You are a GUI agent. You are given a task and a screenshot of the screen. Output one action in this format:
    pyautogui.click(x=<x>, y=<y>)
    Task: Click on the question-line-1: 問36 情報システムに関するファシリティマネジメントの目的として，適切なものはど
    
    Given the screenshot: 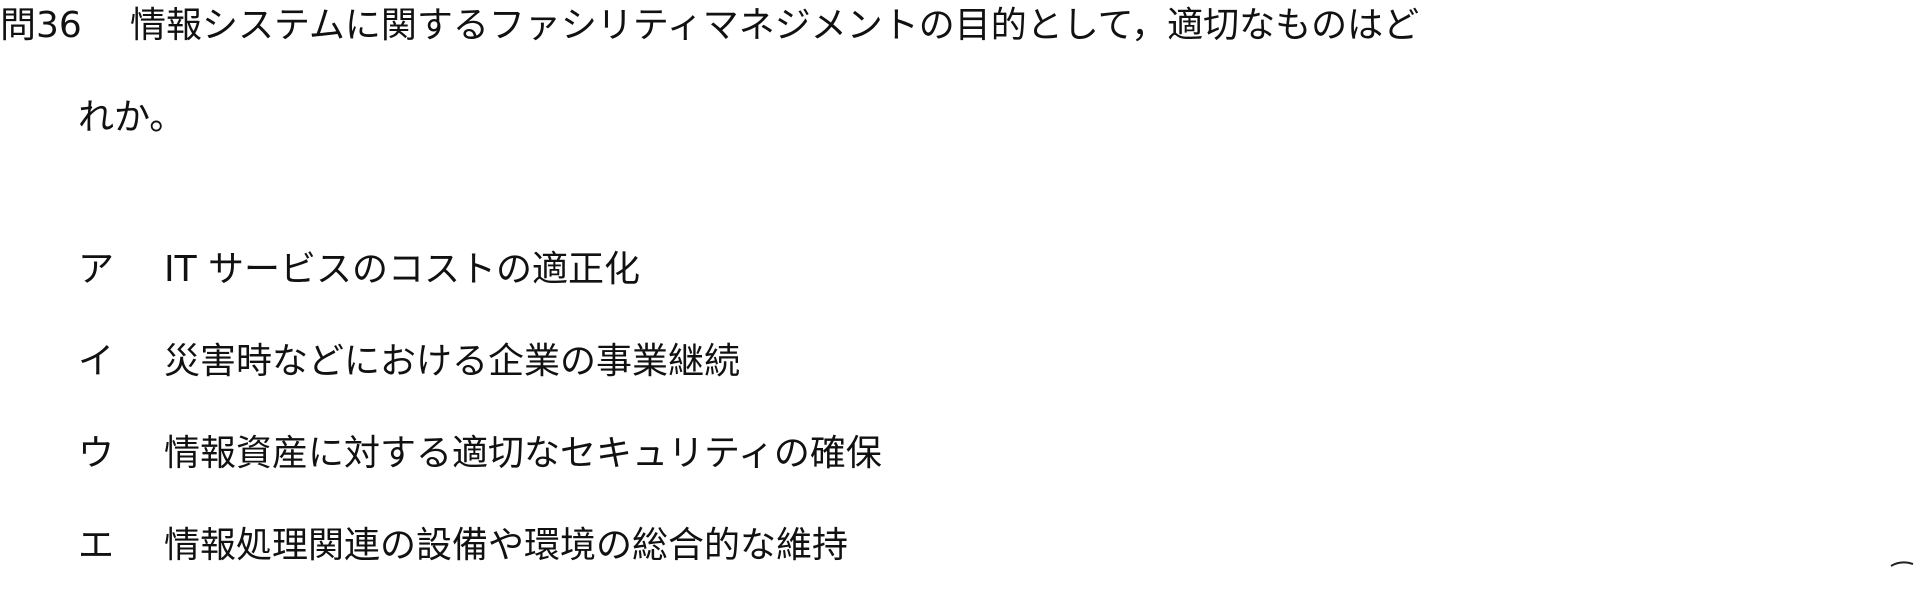 What is the action you would take?
    pyautogui.click(x=709, y=26)
    